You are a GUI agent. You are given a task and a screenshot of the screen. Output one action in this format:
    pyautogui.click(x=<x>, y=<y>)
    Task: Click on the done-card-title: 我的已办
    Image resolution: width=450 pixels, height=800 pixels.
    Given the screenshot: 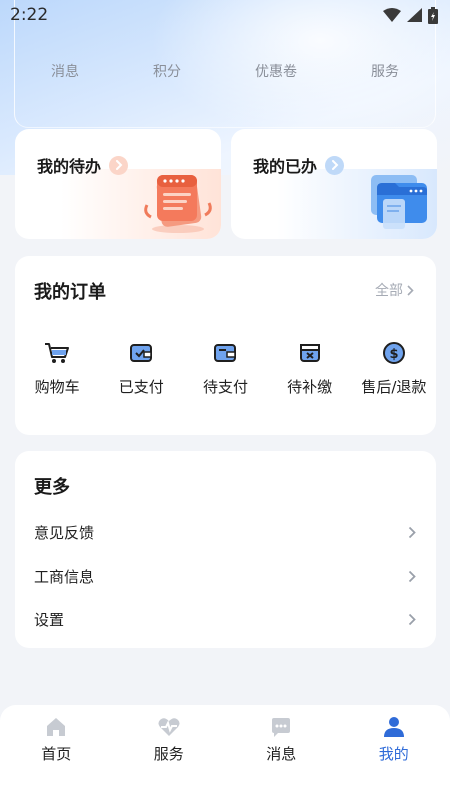 What is the action you would take?
    pyautogui.click(x=299, y=165)
    